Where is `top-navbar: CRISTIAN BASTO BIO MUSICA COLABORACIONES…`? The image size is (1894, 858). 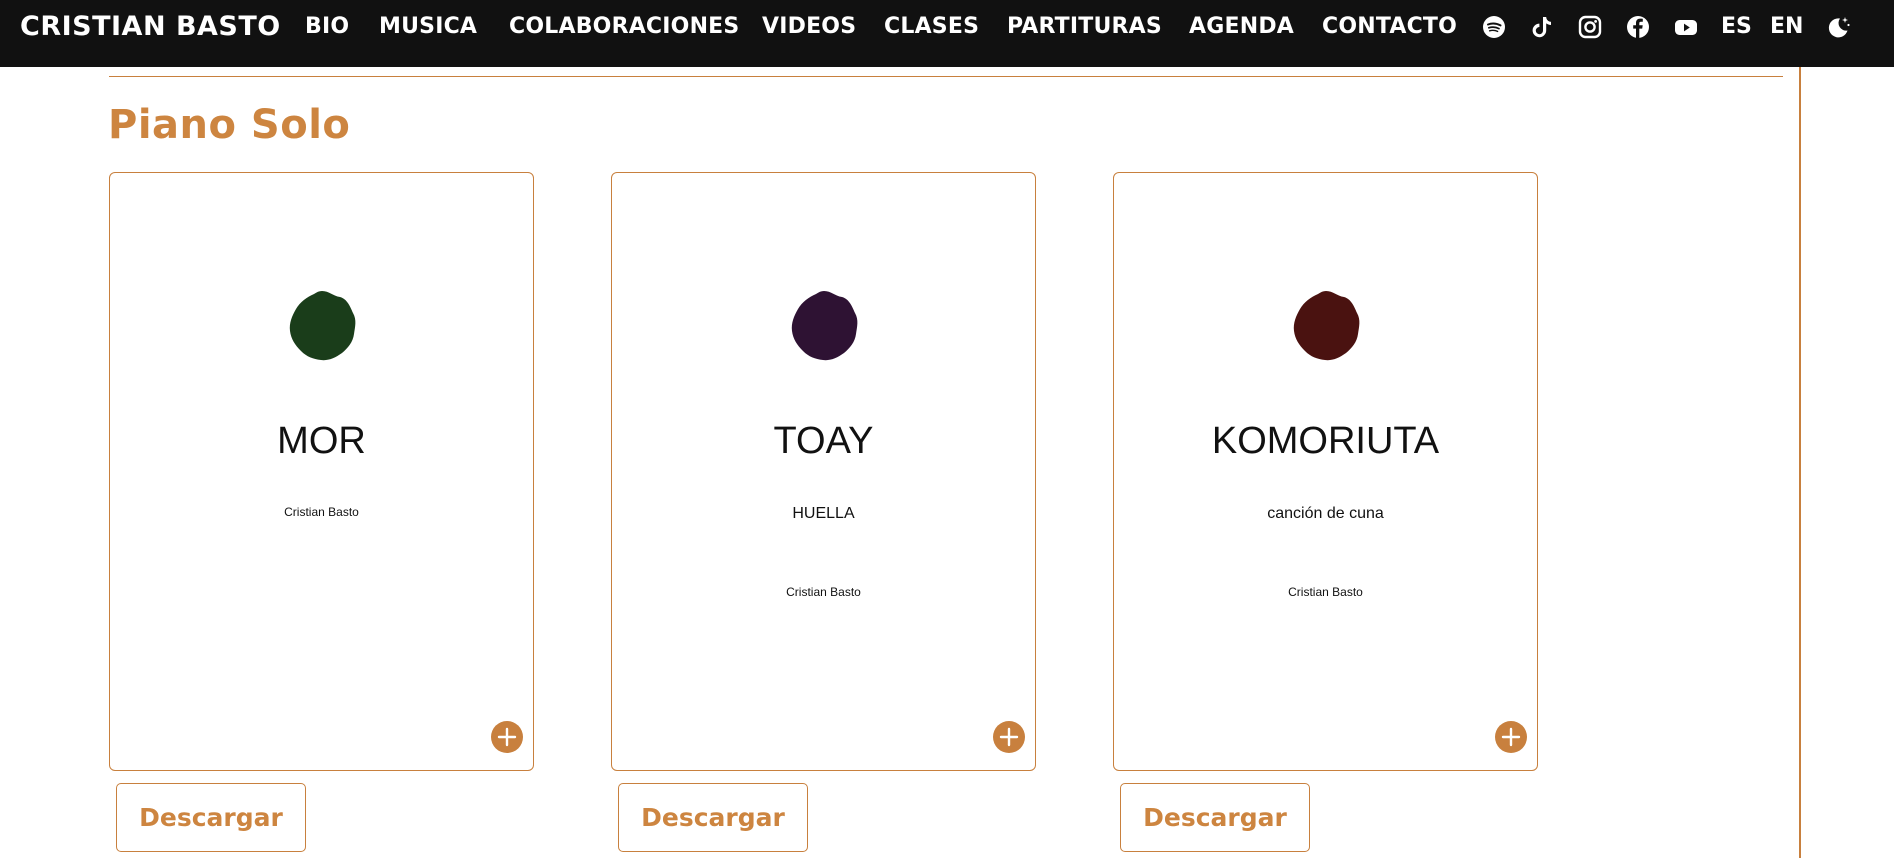
top-navbar: CRISTIAN BASTO BIO MUSICA COLABORACIONES… is located at coordinates (947, 33).